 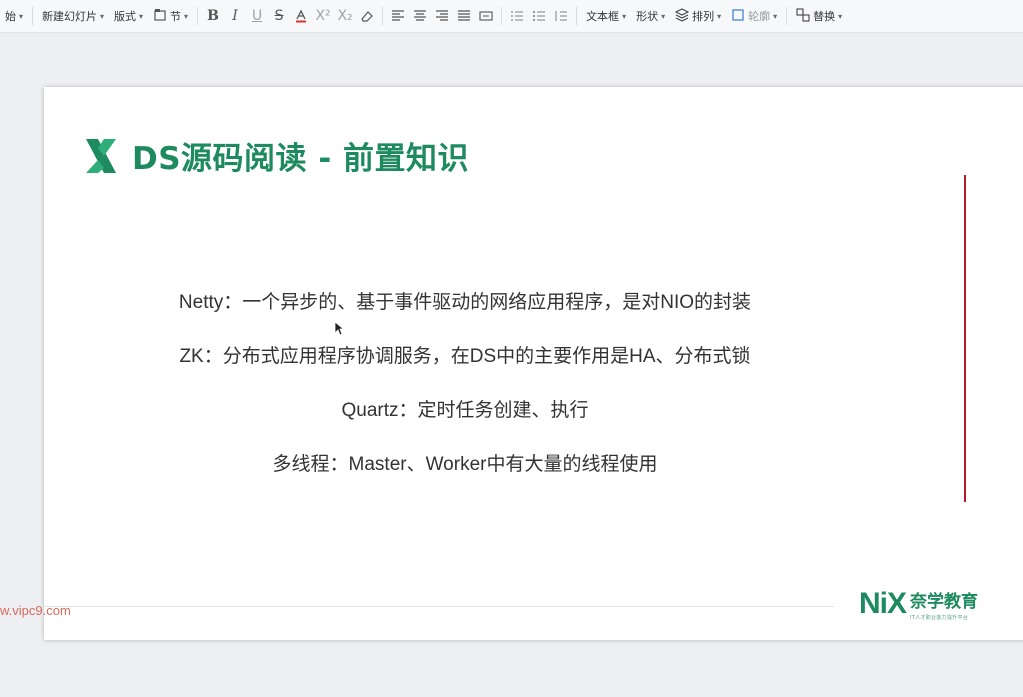 I want to click on brand-tagline: IT人才职业能力提升平台, so click(x=939, y=618).